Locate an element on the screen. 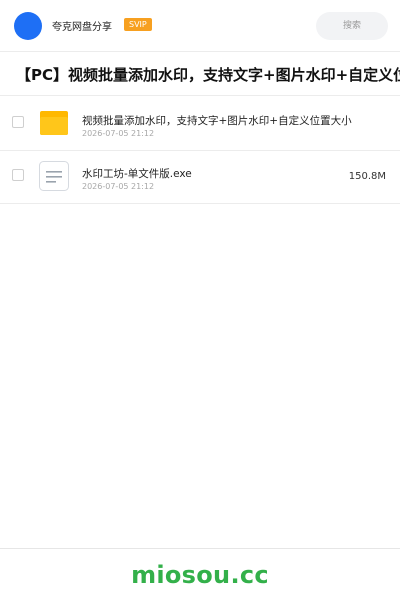 This screenshot has width=400, height=600. page-title: 【PC】视频批量添加水印，支持文字+图片水印+自定义位置大小 is located at coordinates (208, 75).